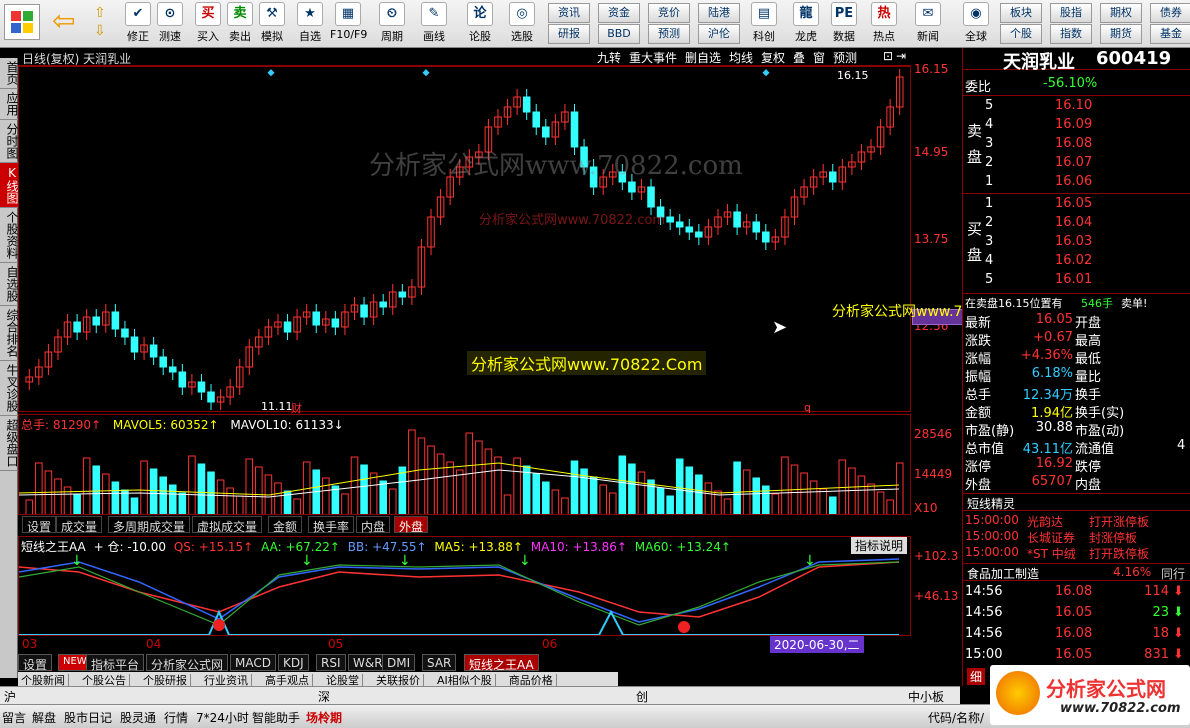 This screenshot has height=728, width=1190. I want to click on market-zxb: 中小板, so click(926, 696).